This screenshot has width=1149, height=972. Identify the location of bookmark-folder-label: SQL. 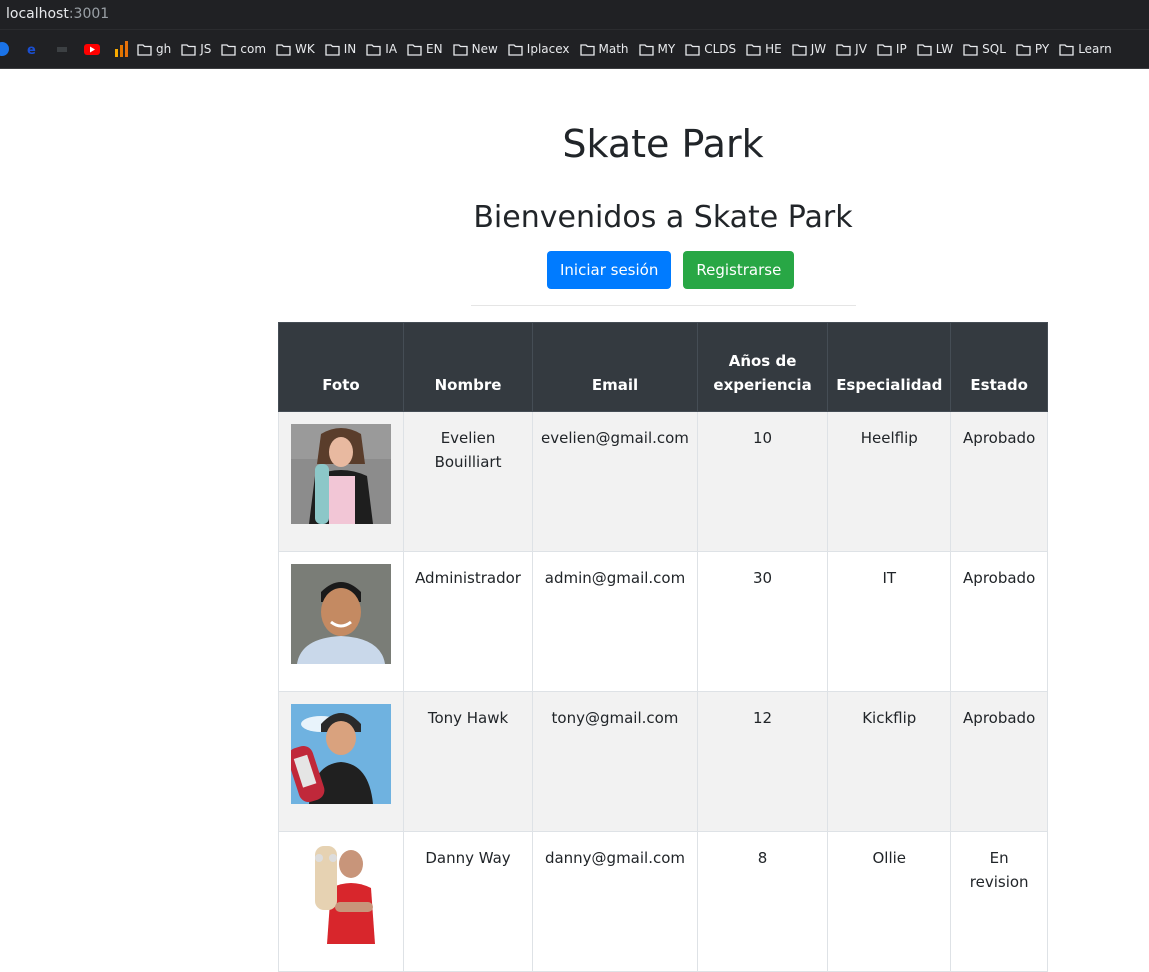
(994, 49).